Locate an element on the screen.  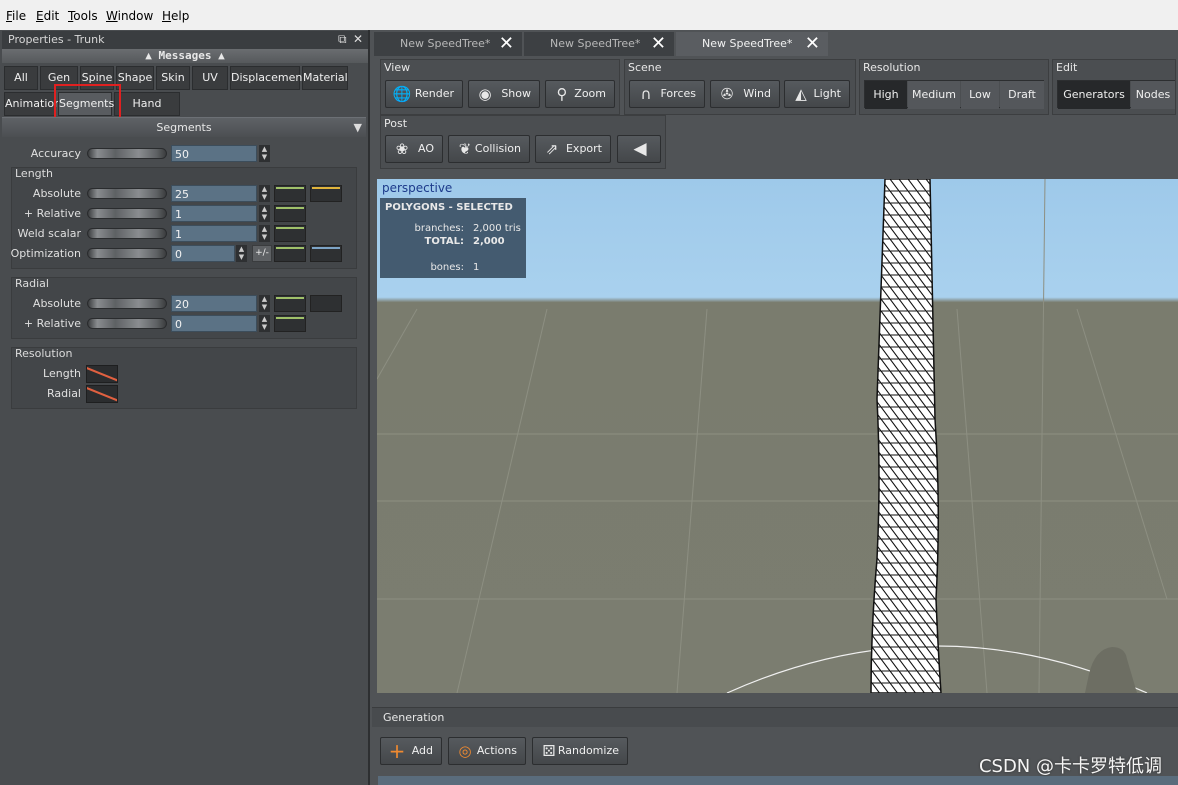
show-button: ◉ Show is located at coordinates (504, 94).